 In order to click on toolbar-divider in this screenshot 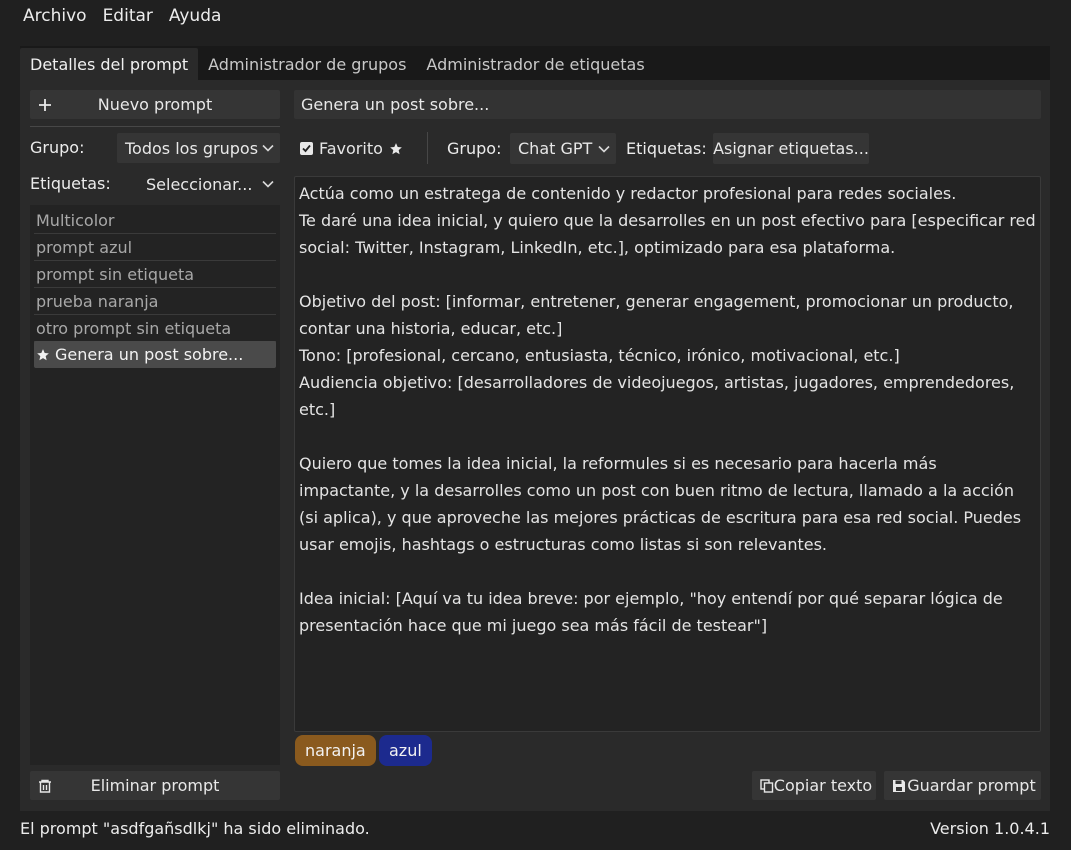, I will do `click(427, 148)`.